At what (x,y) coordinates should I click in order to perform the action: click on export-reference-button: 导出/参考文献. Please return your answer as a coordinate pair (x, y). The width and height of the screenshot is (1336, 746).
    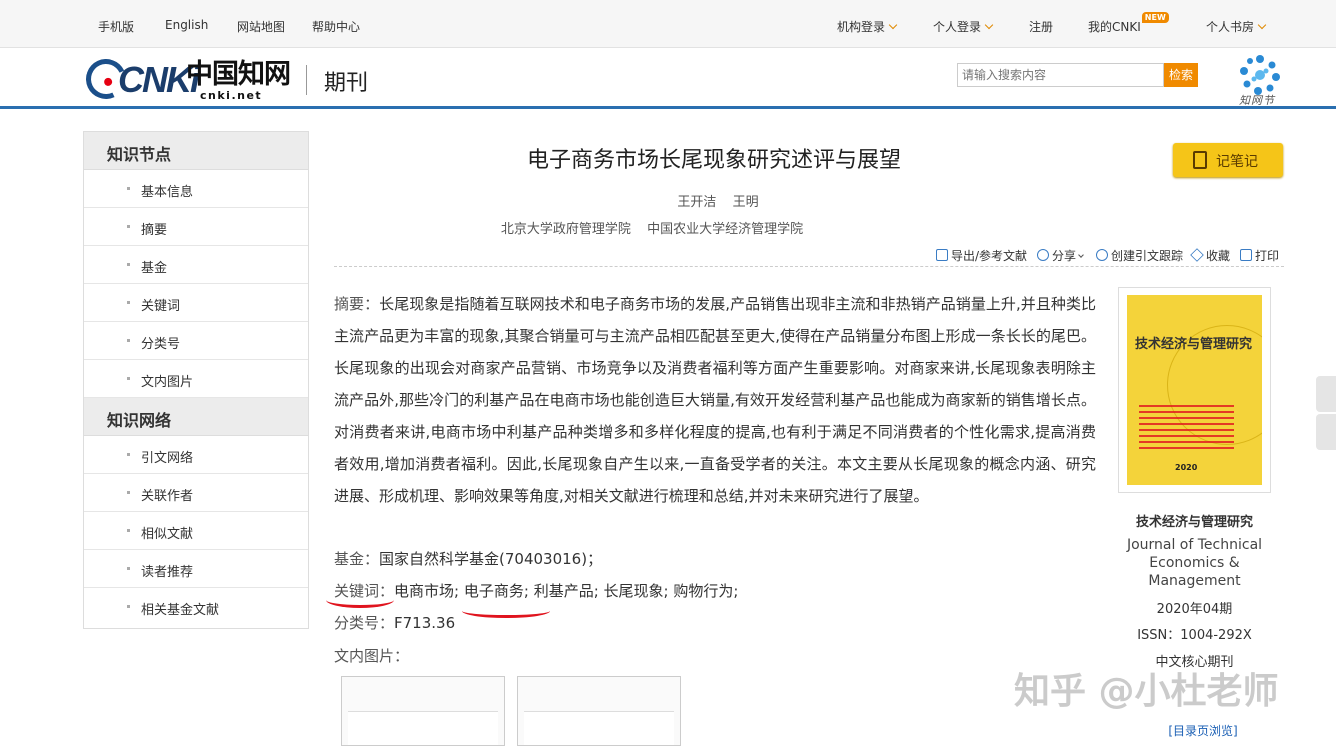
    Looking at the image, I should click on (981, 255).